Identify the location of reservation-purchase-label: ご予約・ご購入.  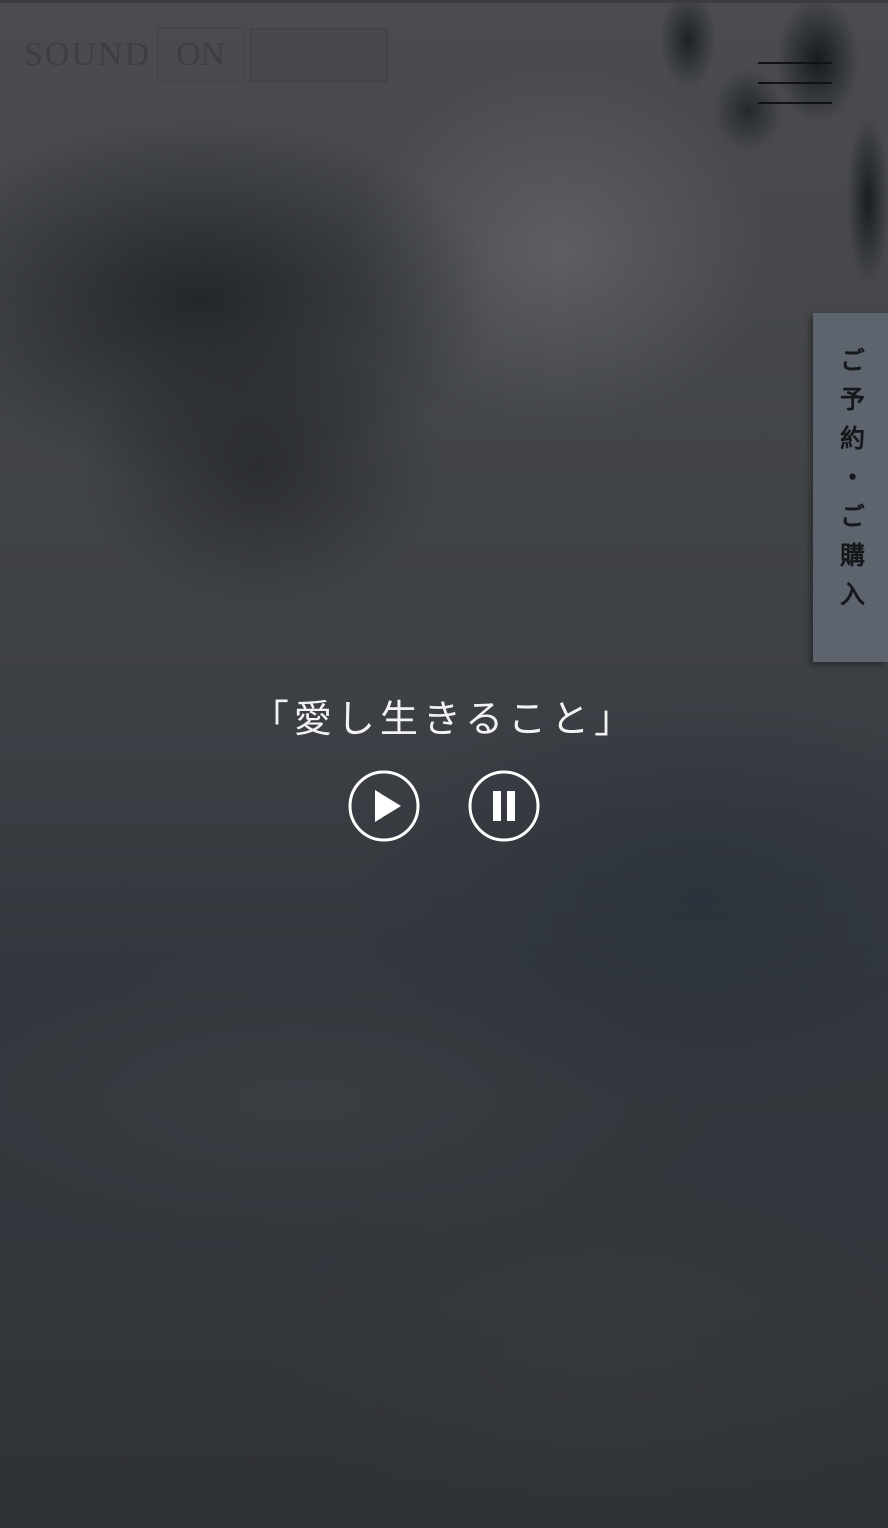
(851, 483).